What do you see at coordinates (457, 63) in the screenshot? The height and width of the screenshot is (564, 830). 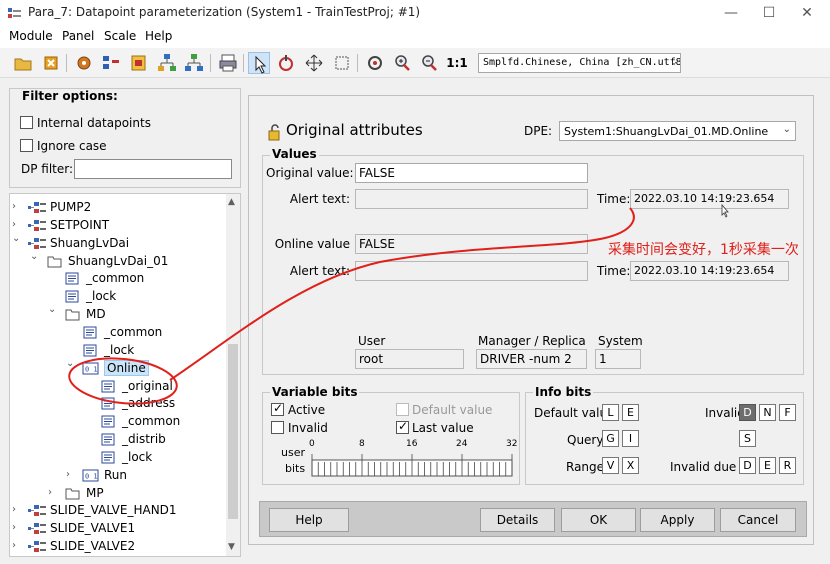 I see `zoom-reset-button: 1:1` at bounding box center [457, 63].